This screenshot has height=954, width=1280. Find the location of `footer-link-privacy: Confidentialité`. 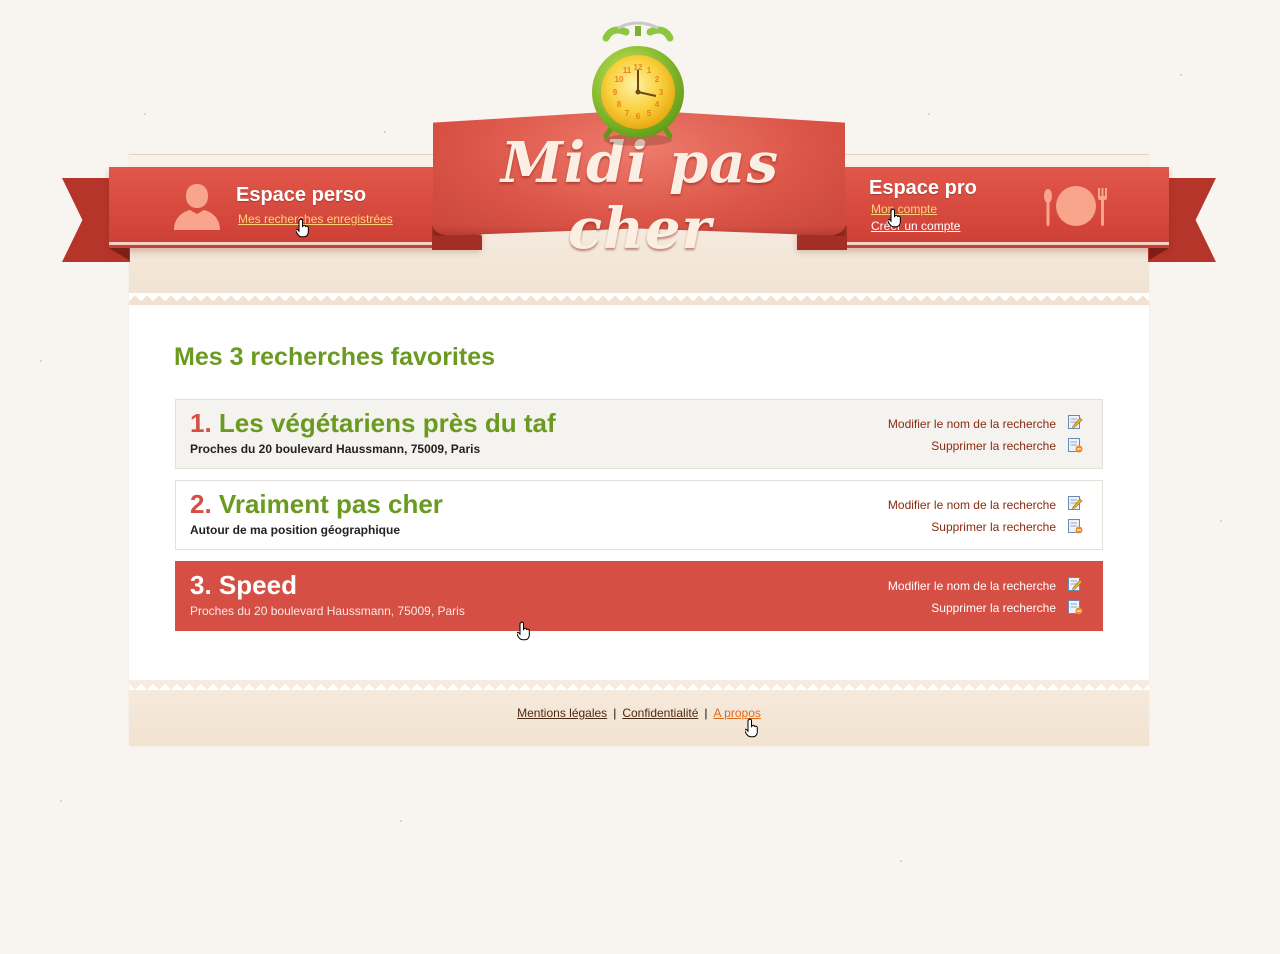

footer-link-privacy: Confidentialité is located at coordinates (660, 713).